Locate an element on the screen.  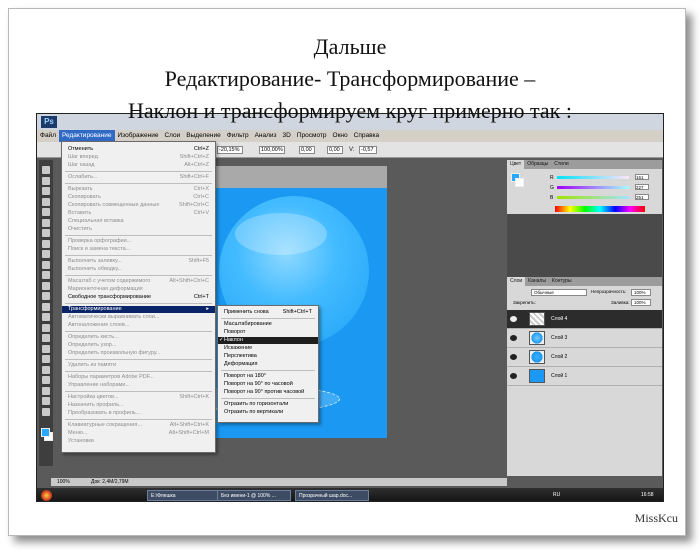
menu-item-shortcut: Ctrl+V is located at coordinates (201, 213).